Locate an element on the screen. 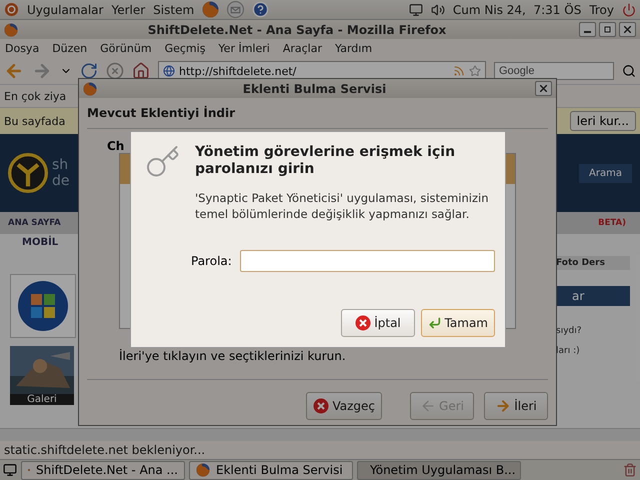  thumbnail is located at coordinates (43, 306).